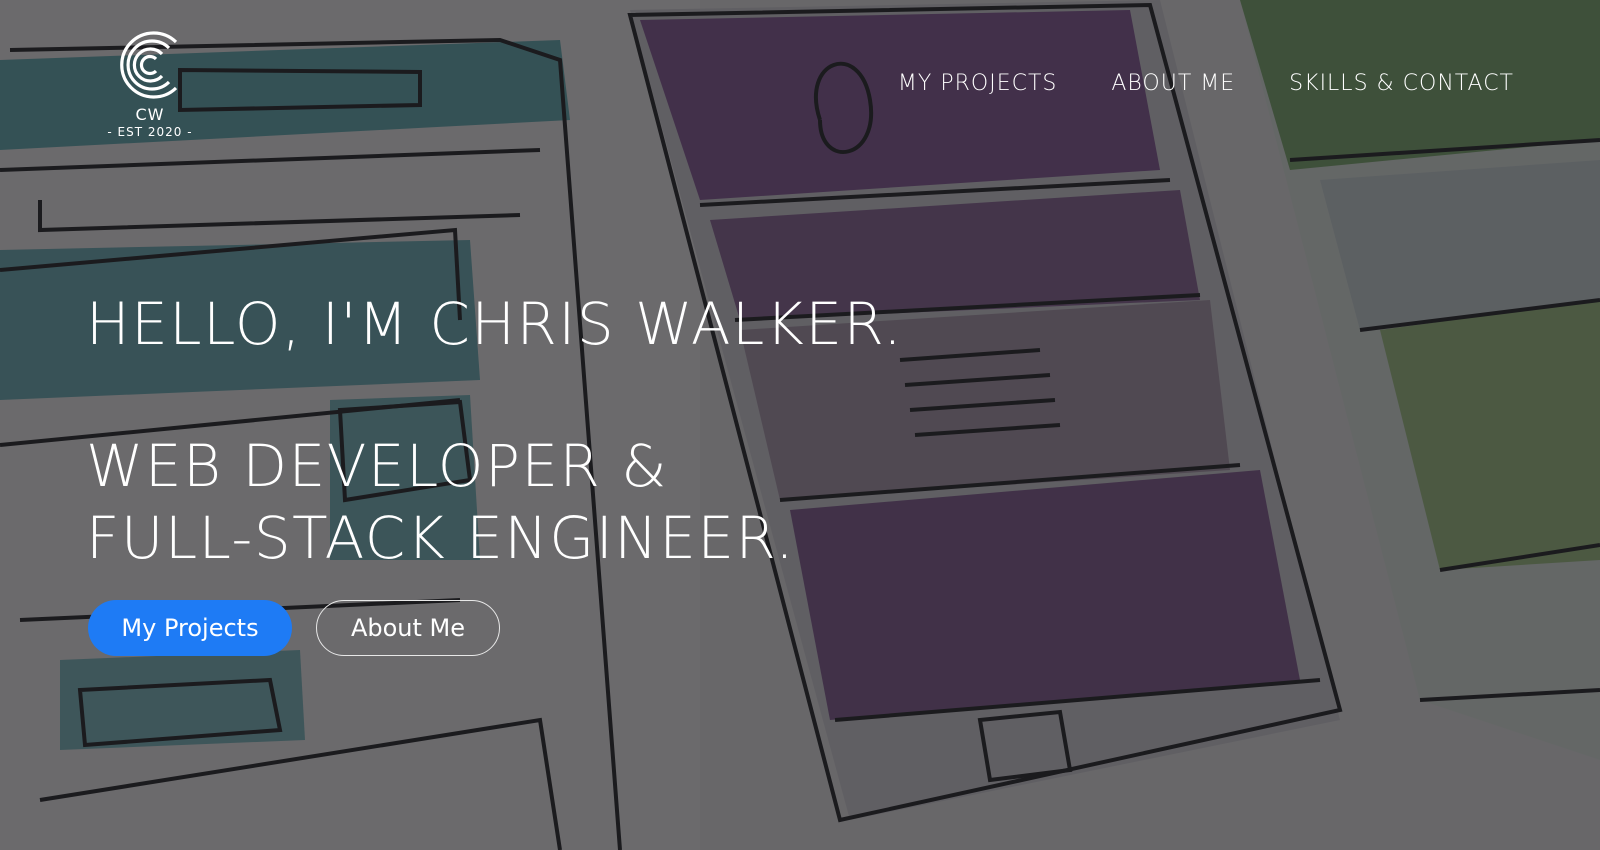 Image resolution: width=1600 pixels, height=850 pixels. I want to click on logo-c-icon, so click(149, 65).